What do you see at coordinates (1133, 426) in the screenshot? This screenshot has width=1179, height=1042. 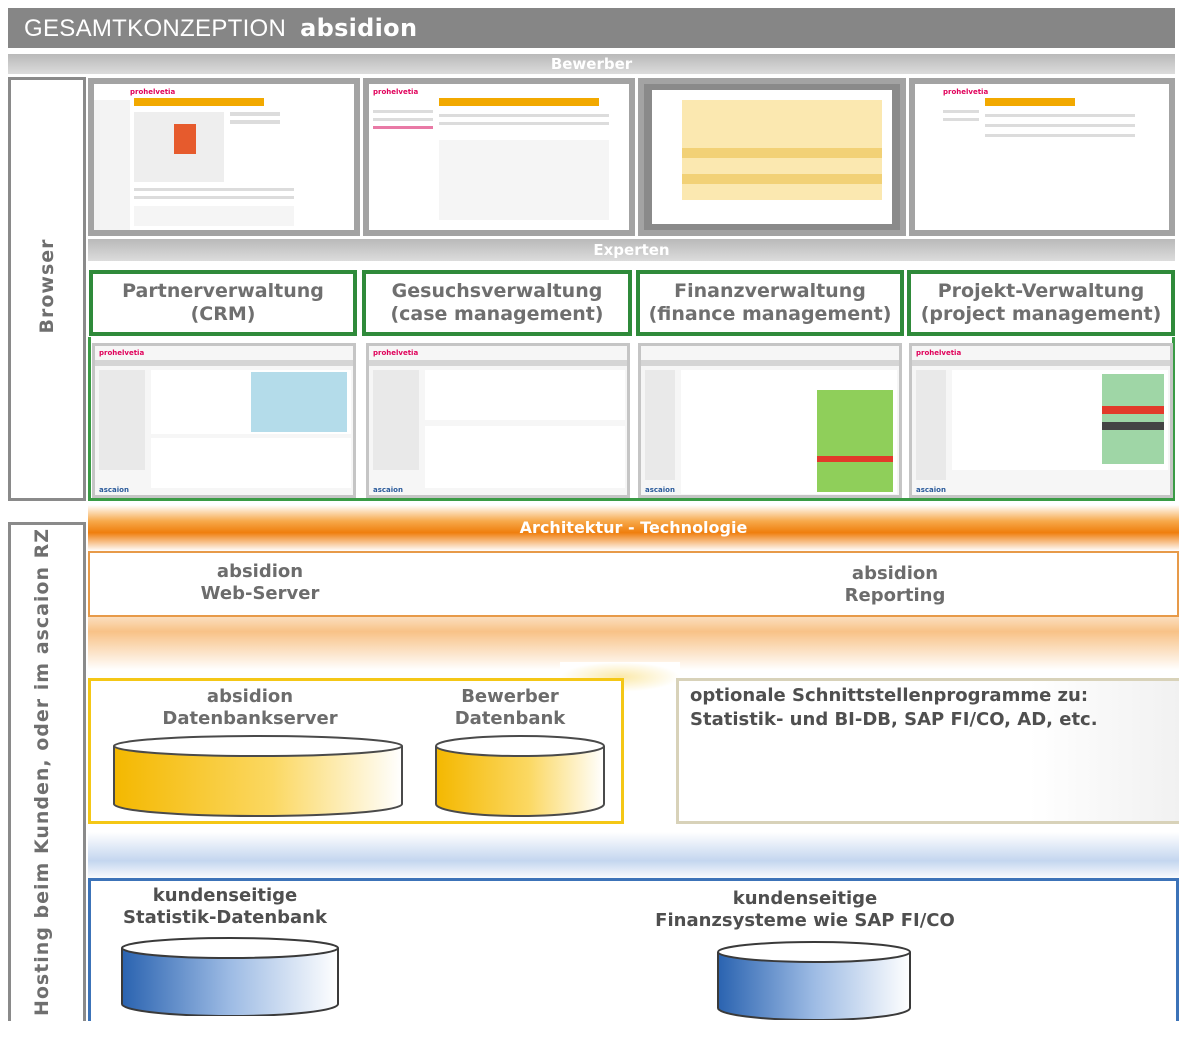 I see `dark-row` at bounding box center [1133, 426].